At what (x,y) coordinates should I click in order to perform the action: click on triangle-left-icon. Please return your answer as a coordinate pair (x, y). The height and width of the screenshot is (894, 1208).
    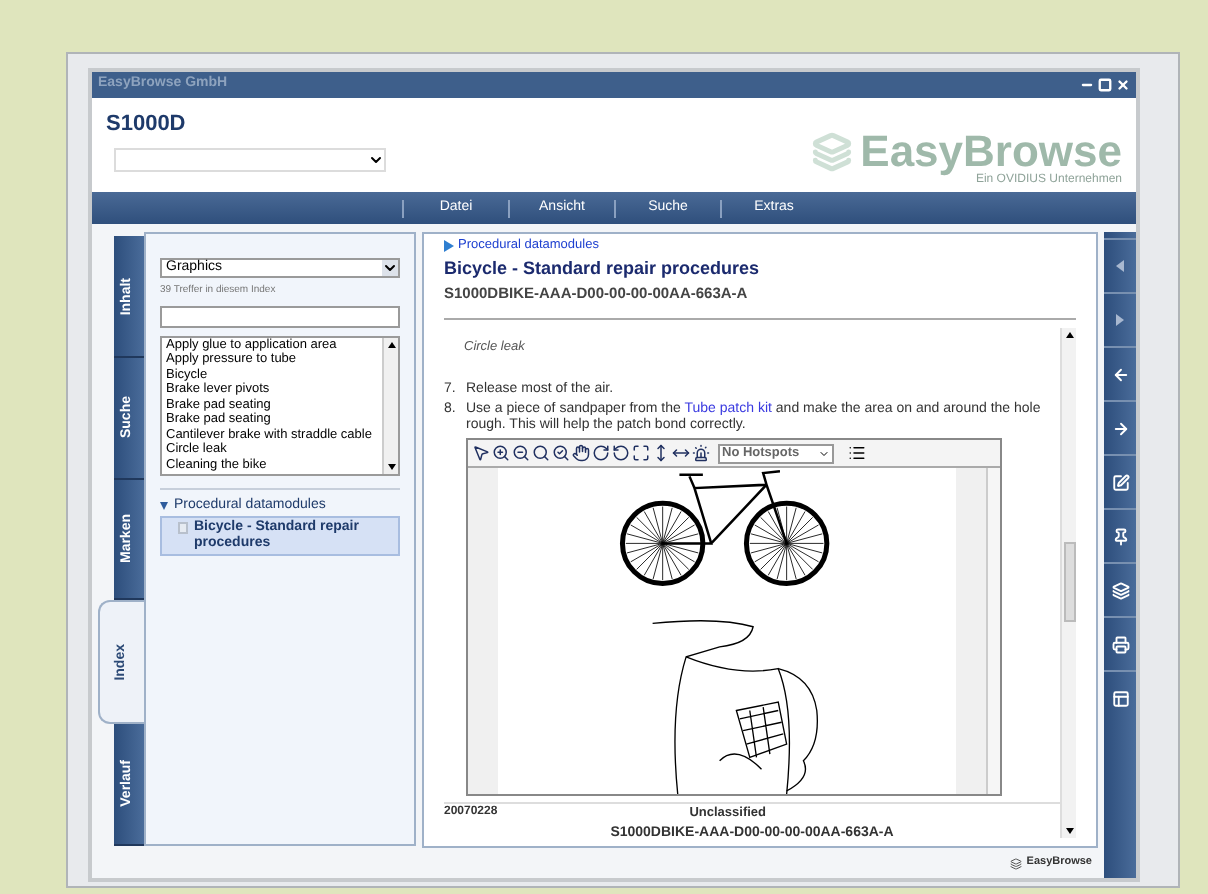
    Looking at the image, I should click on (1120, 266).